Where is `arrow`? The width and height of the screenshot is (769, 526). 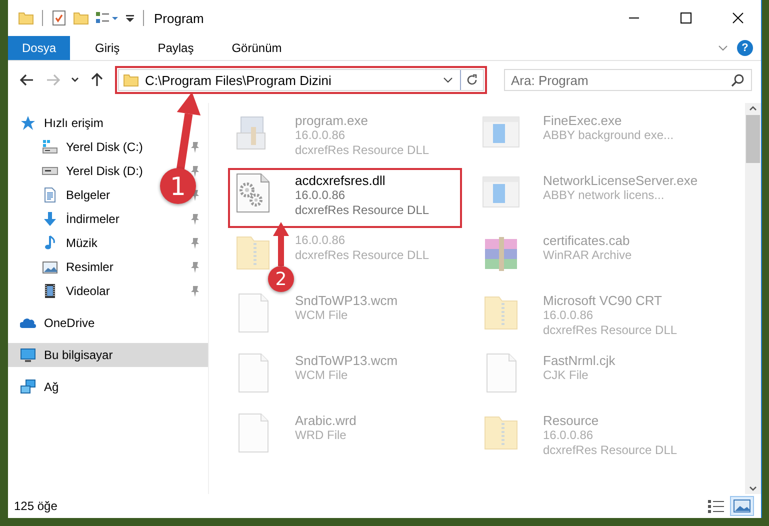
arrow is located at coordinates (281, 244).